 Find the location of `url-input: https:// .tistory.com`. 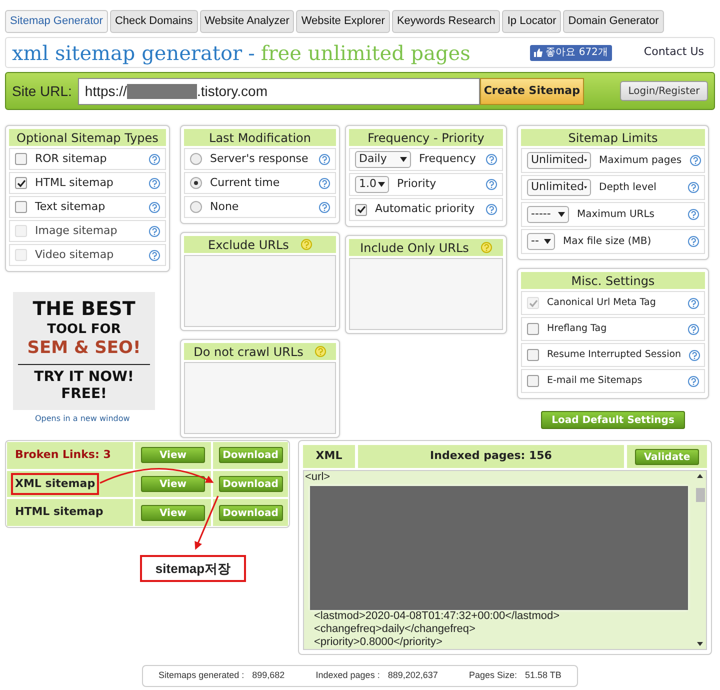

url-input: https:// .tistory.com is located at coordinates (279, 91).